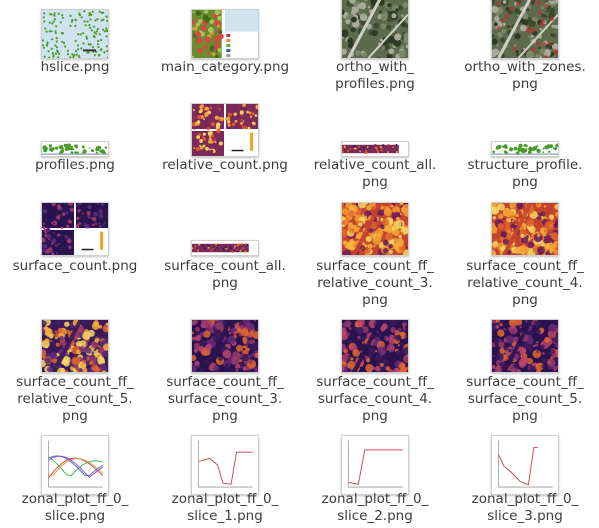 This screenshot has width=599, height=528. What do you see at coordinates (525, 507) in the screenshot?
I see `file-name: zonal_plot_ff_0_ slice_3.png` at bounding box center [525, 507].